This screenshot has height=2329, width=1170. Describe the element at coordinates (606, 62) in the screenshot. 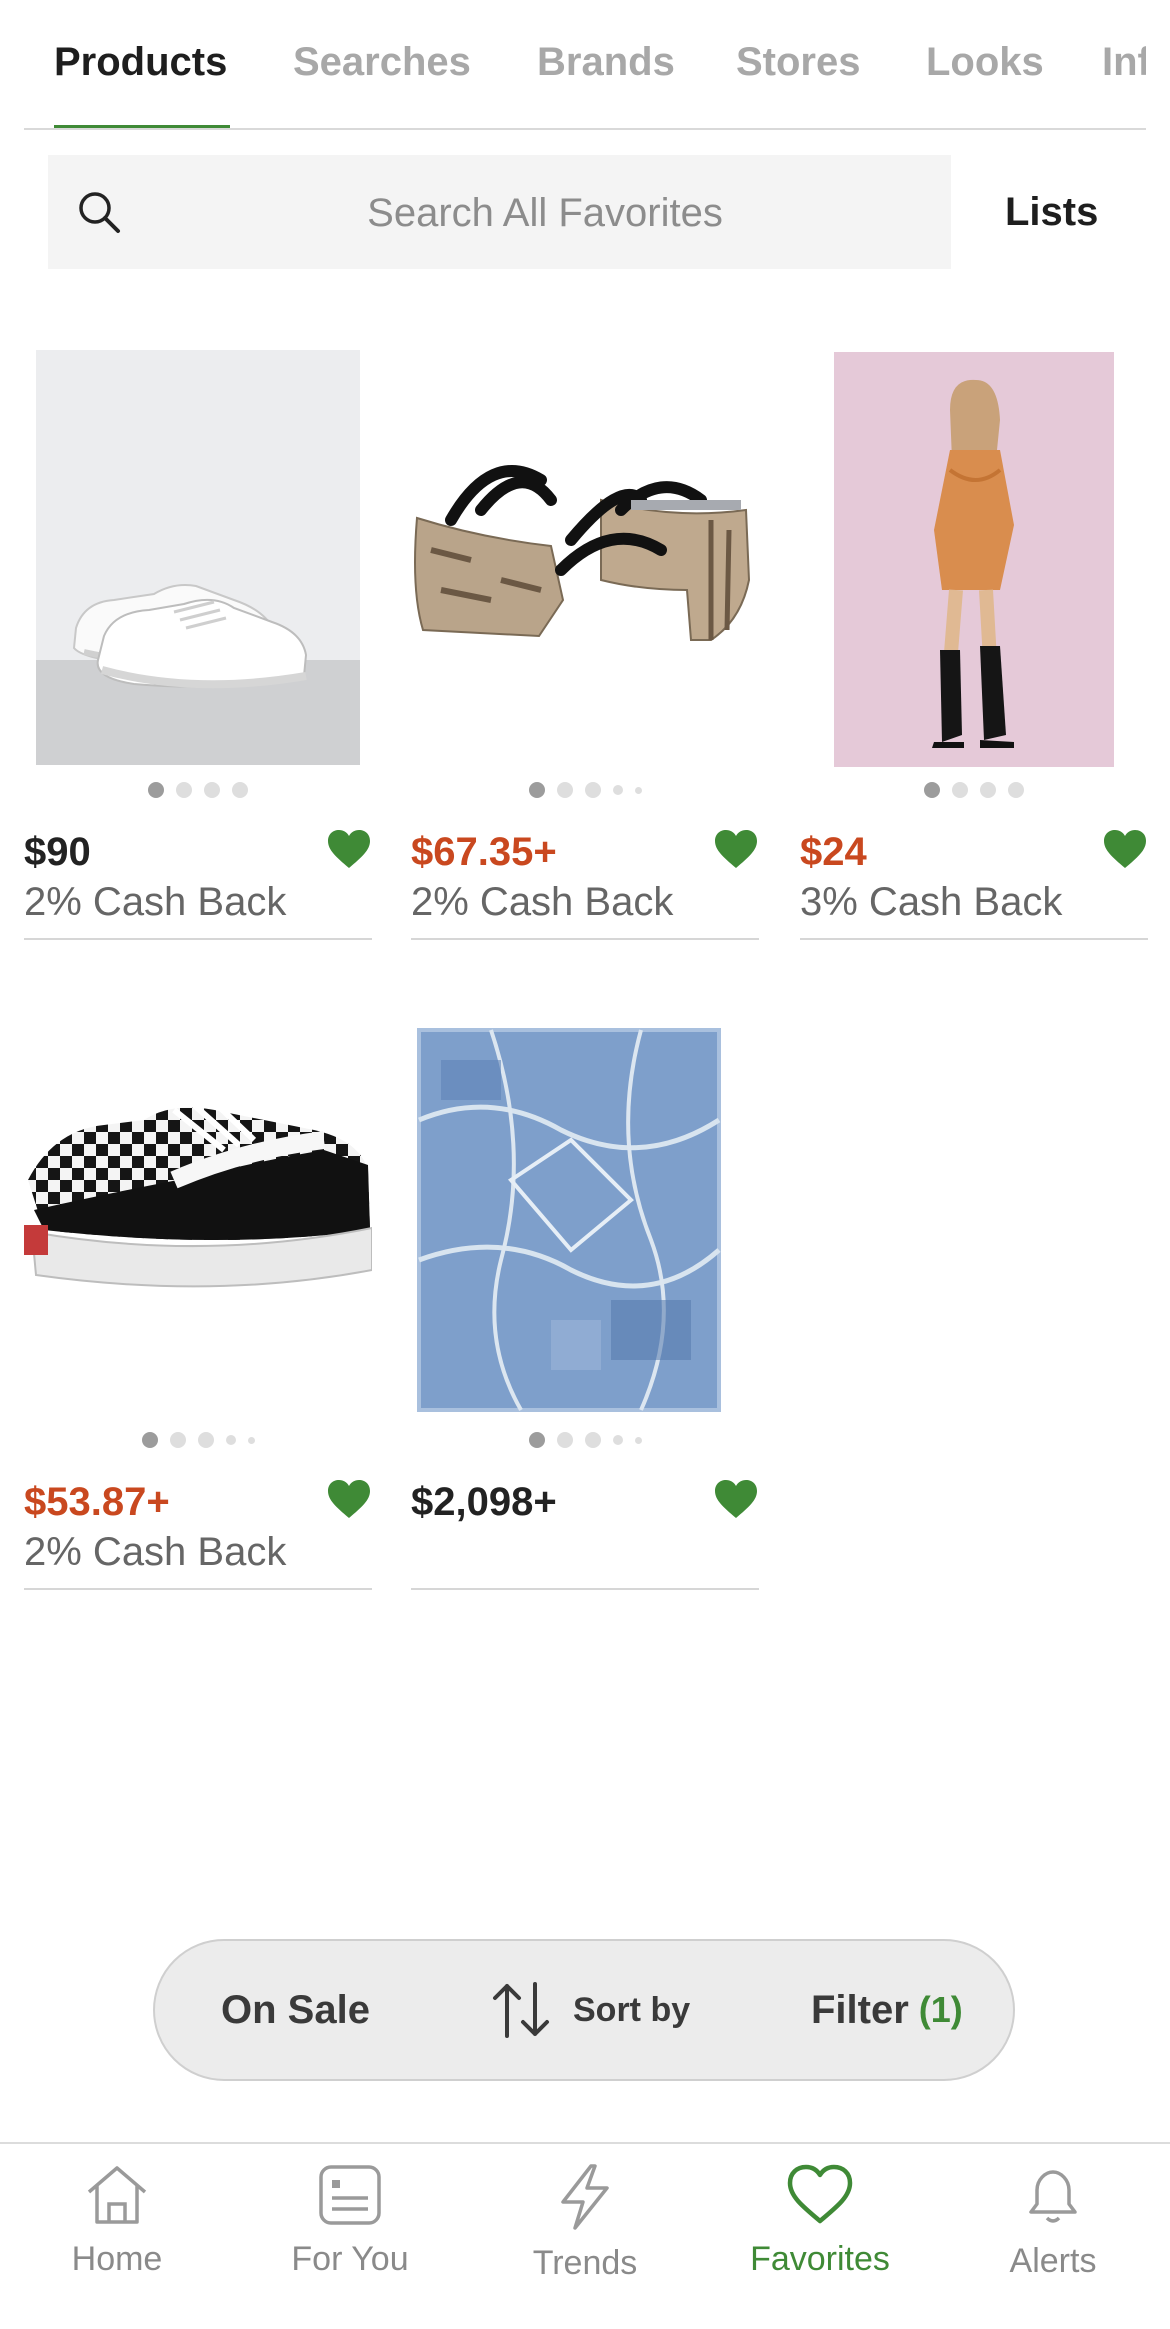

I see `tab-brands: Brands` at that location.